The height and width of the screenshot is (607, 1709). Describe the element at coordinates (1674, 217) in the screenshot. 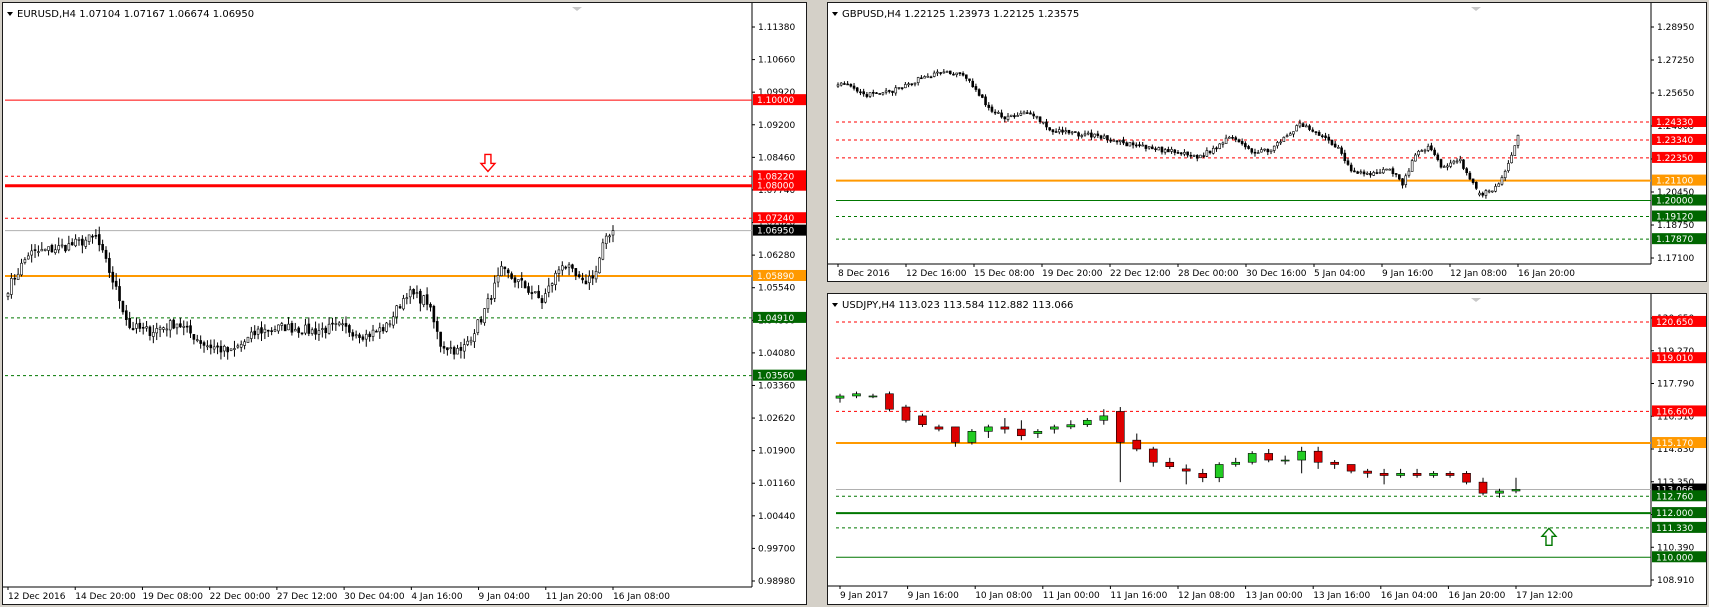

I see `price-tag-text: 1.19120` at that location.